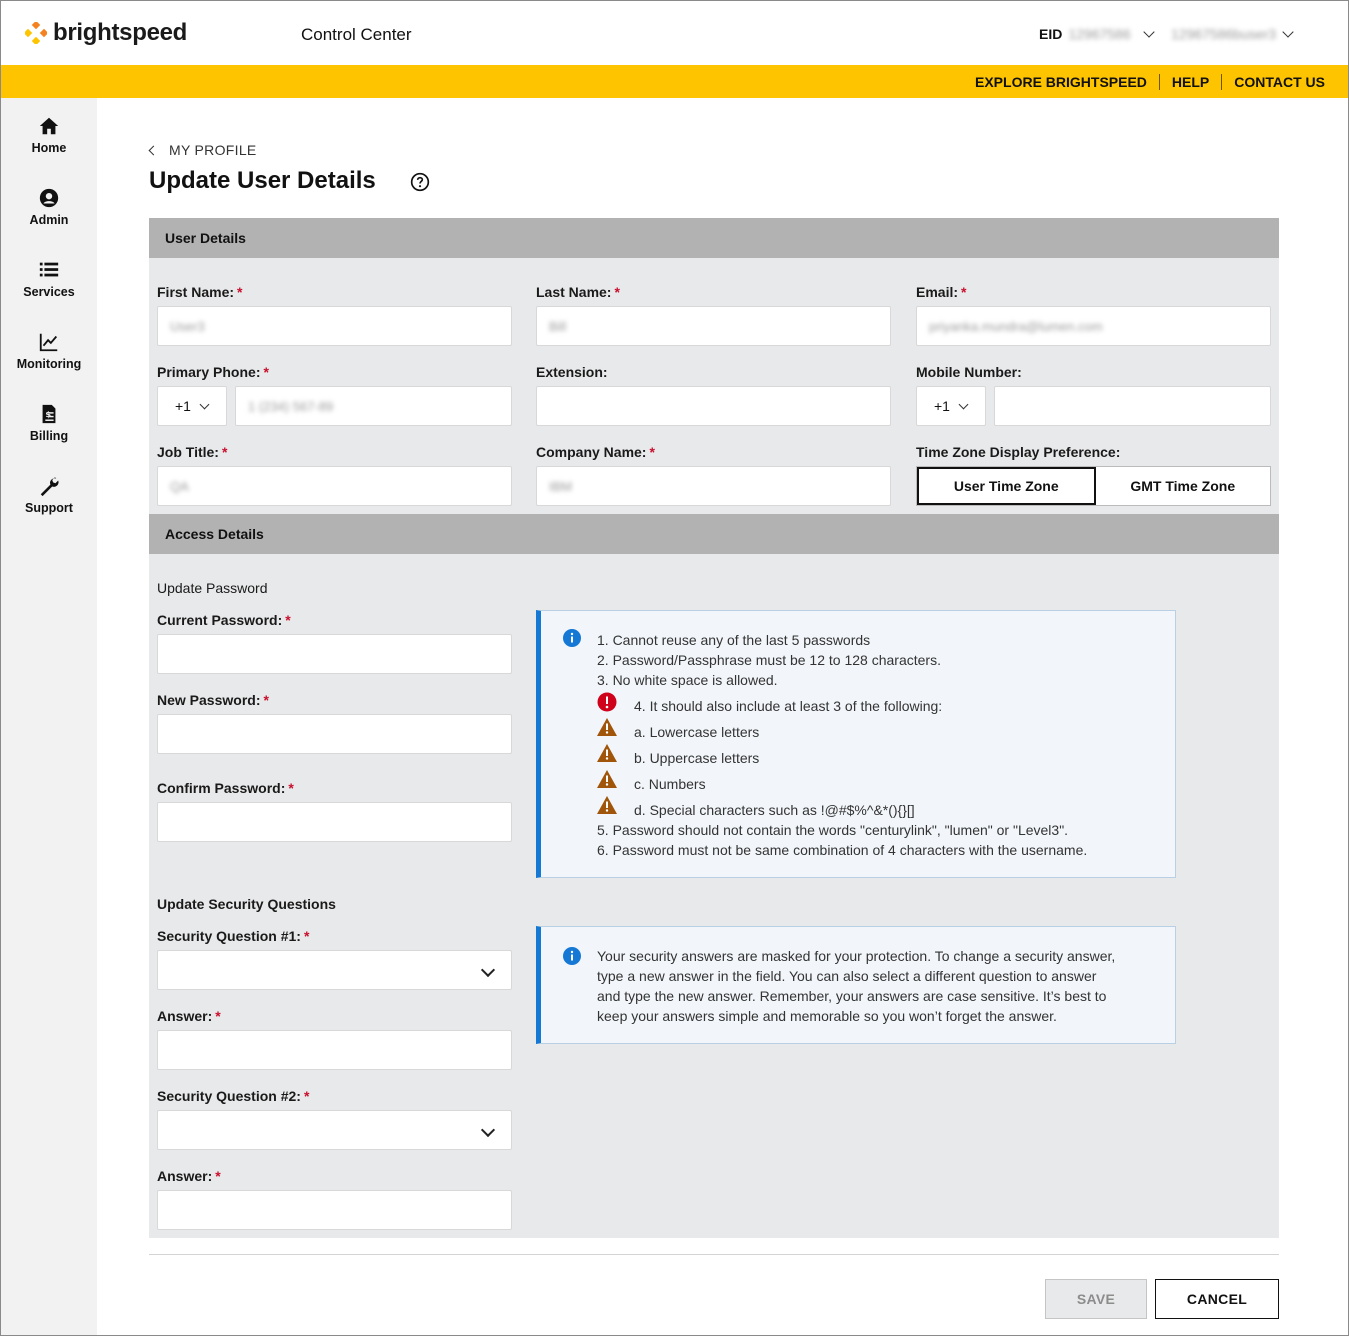  What do you see at coordinates (591, 452) in the screenshot?
I see `company-name-label-text: Company Name:` at bounding box center [591, 452].